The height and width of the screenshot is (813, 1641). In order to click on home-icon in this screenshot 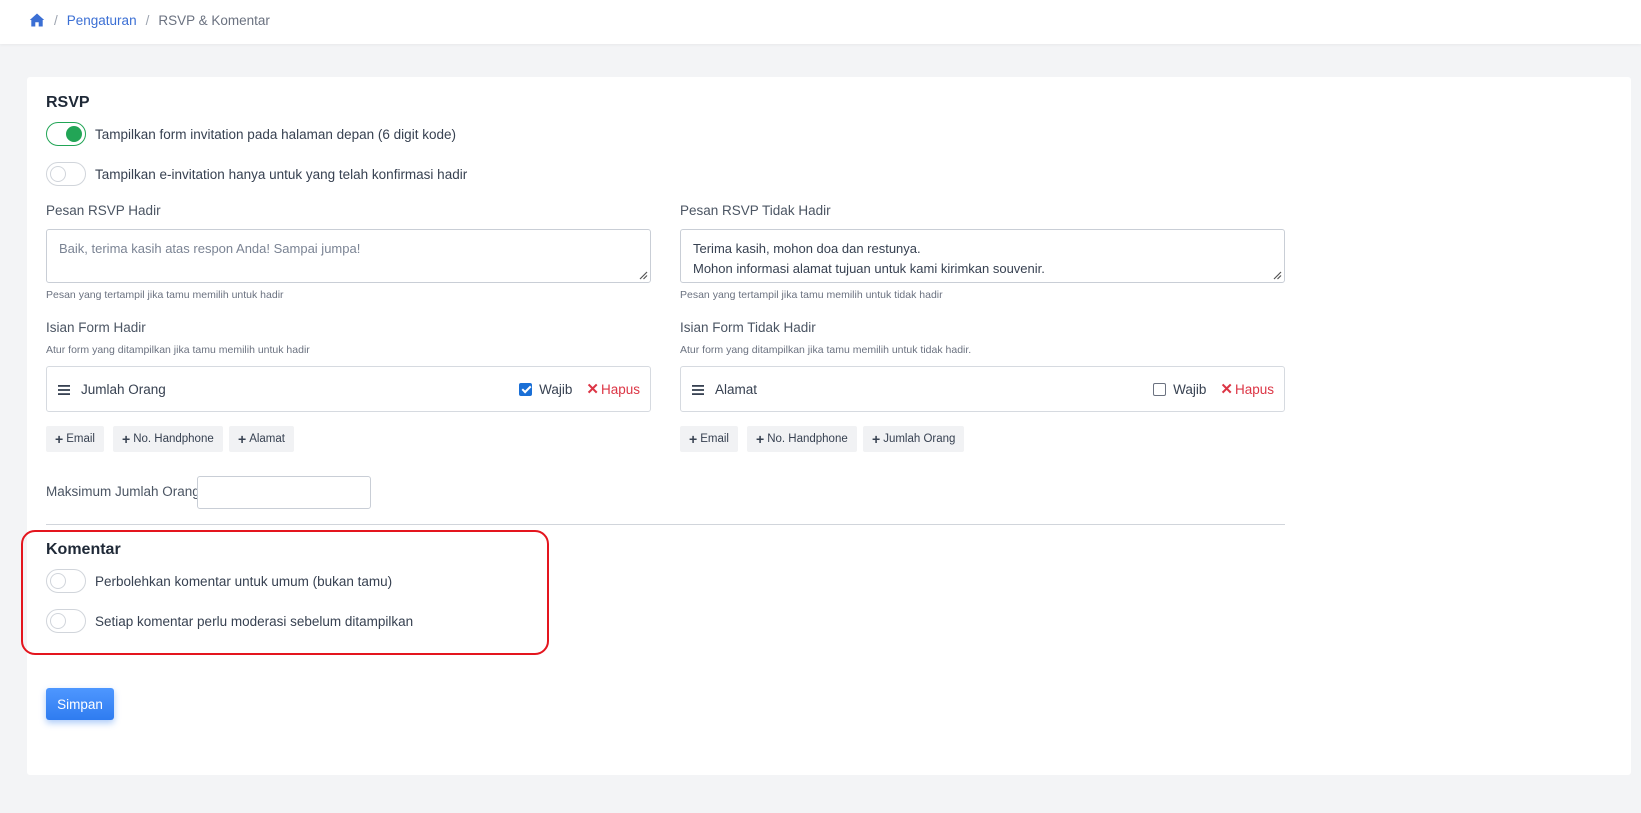, I will do `click(37, 20)`.